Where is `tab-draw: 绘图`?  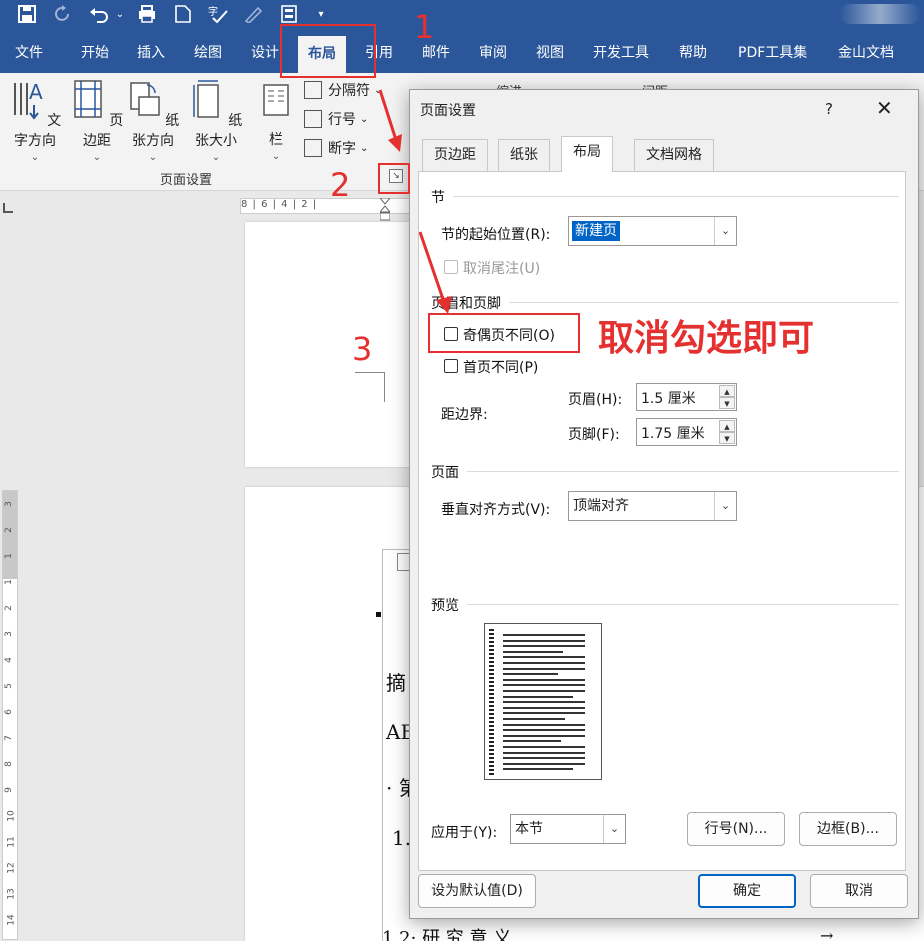
tab-draw: 绘图 is located at coordinates (208, 53).